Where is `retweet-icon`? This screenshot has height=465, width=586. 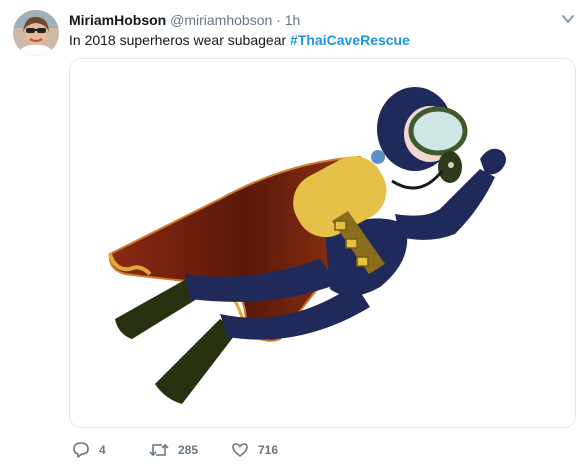 retweet-icon is located at coordinates (159, 450).